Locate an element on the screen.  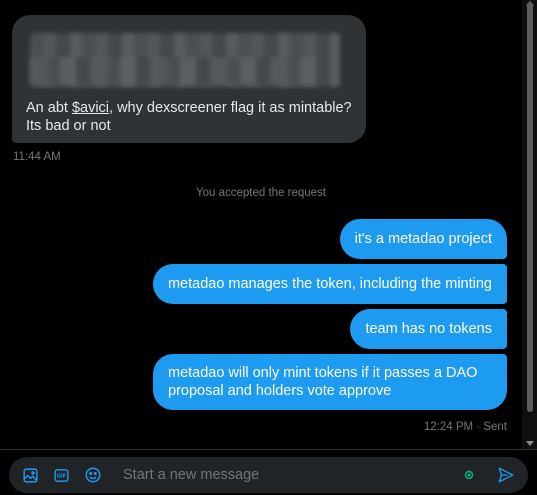
status-dot-icon is located at coordinates (469, 475).